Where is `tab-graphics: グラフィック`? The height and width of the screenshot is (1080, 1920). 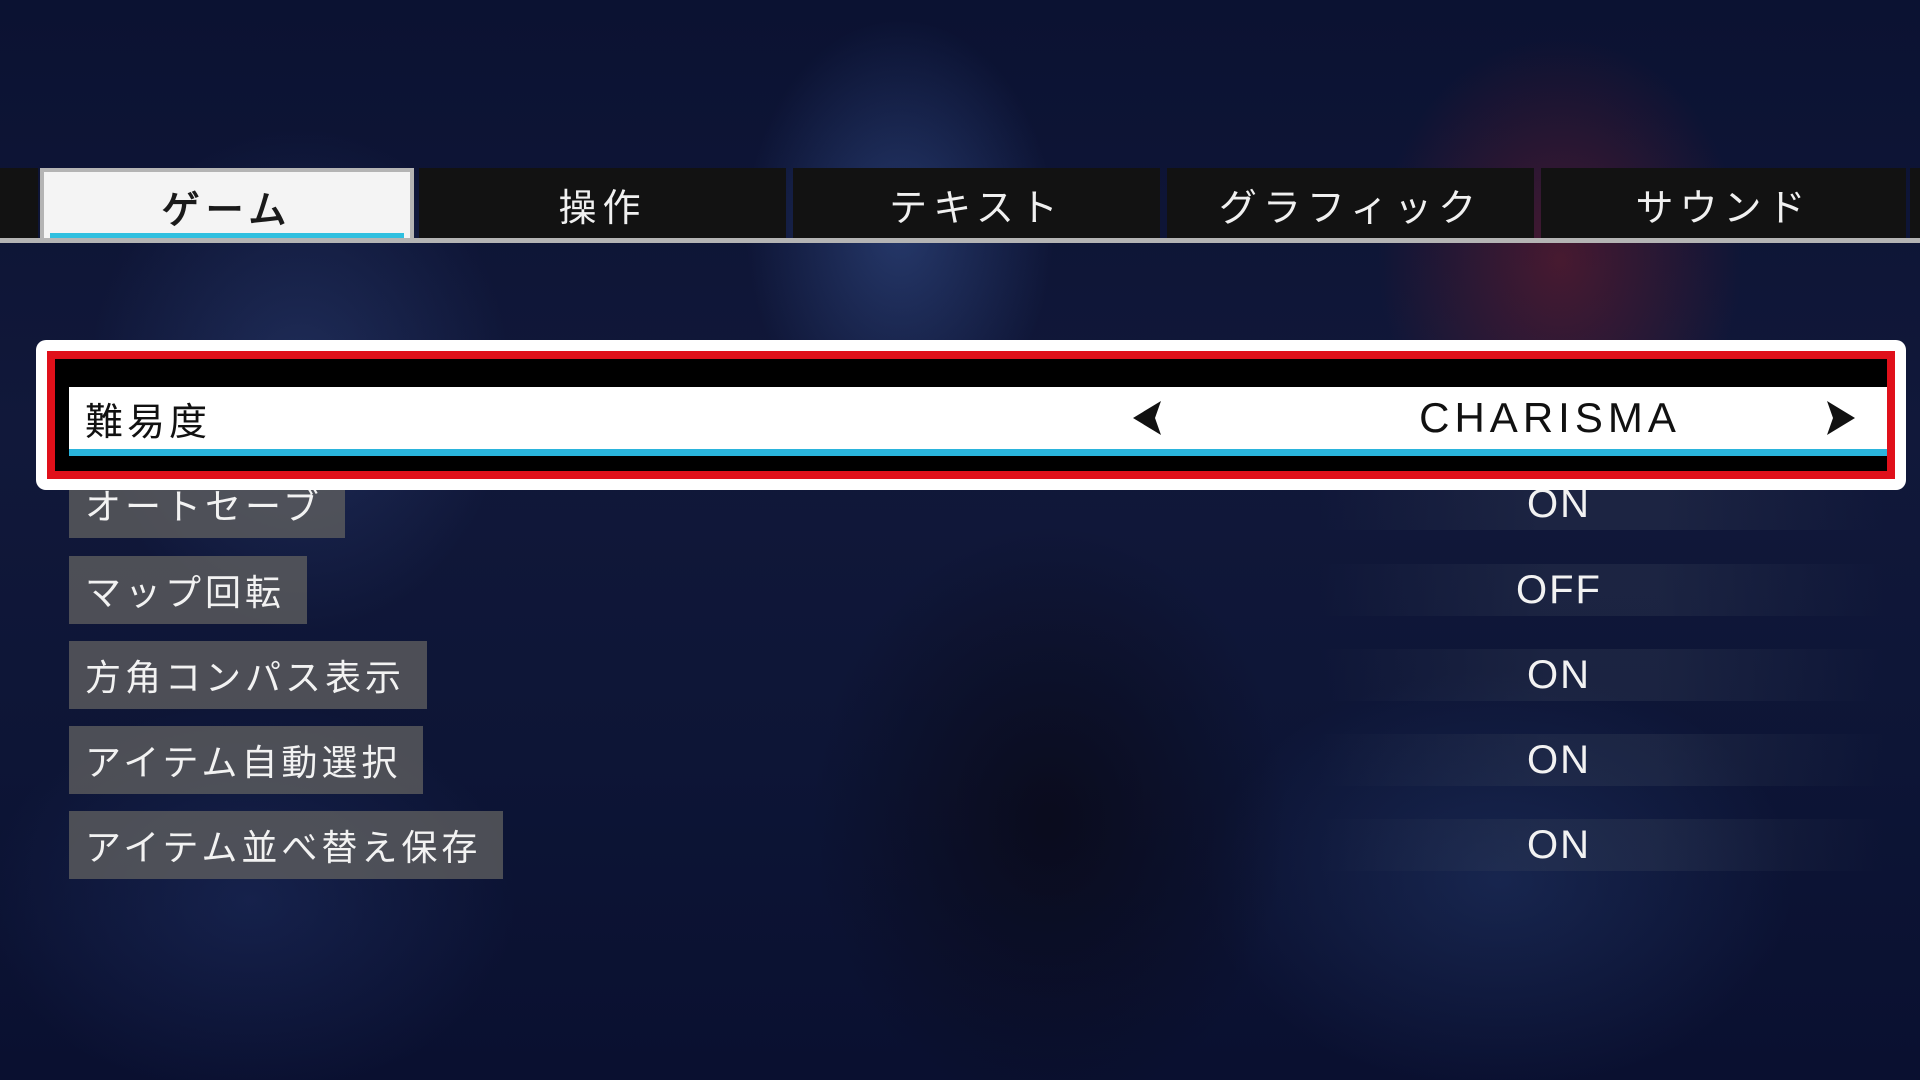 tab-graphics: グラフィック is located at coordinates (1350, 204).